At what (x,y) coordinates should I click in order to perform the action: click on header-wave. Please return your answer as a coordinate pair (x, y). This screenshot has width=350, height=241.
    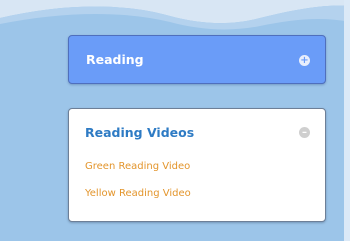
    Looking at the image, I should click on (175, 15).